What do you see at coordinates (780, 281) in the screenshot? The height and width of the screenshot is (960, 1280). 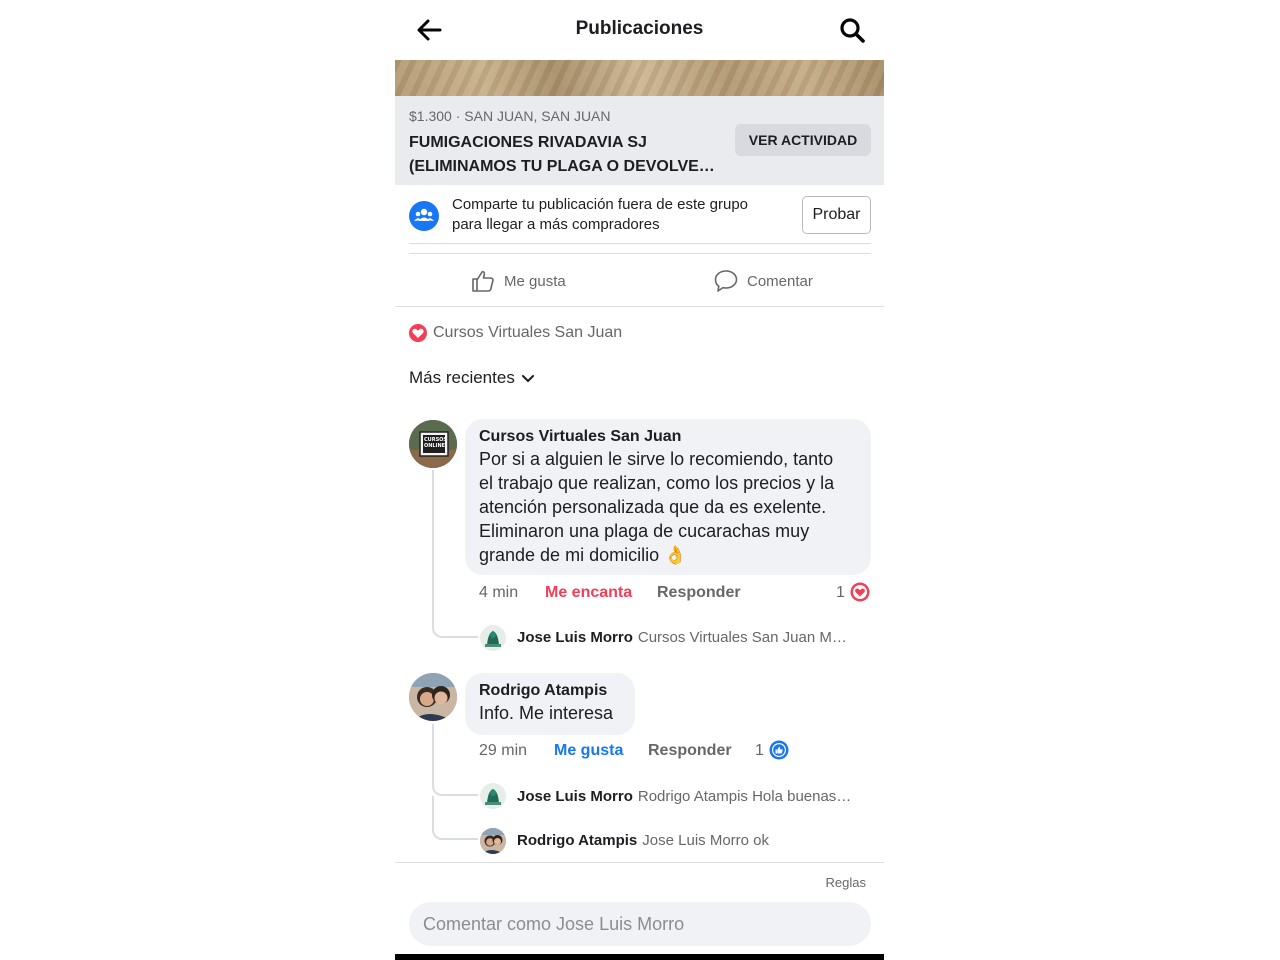 I see `comment-label: Comentar` at bounding box center [780, 281].